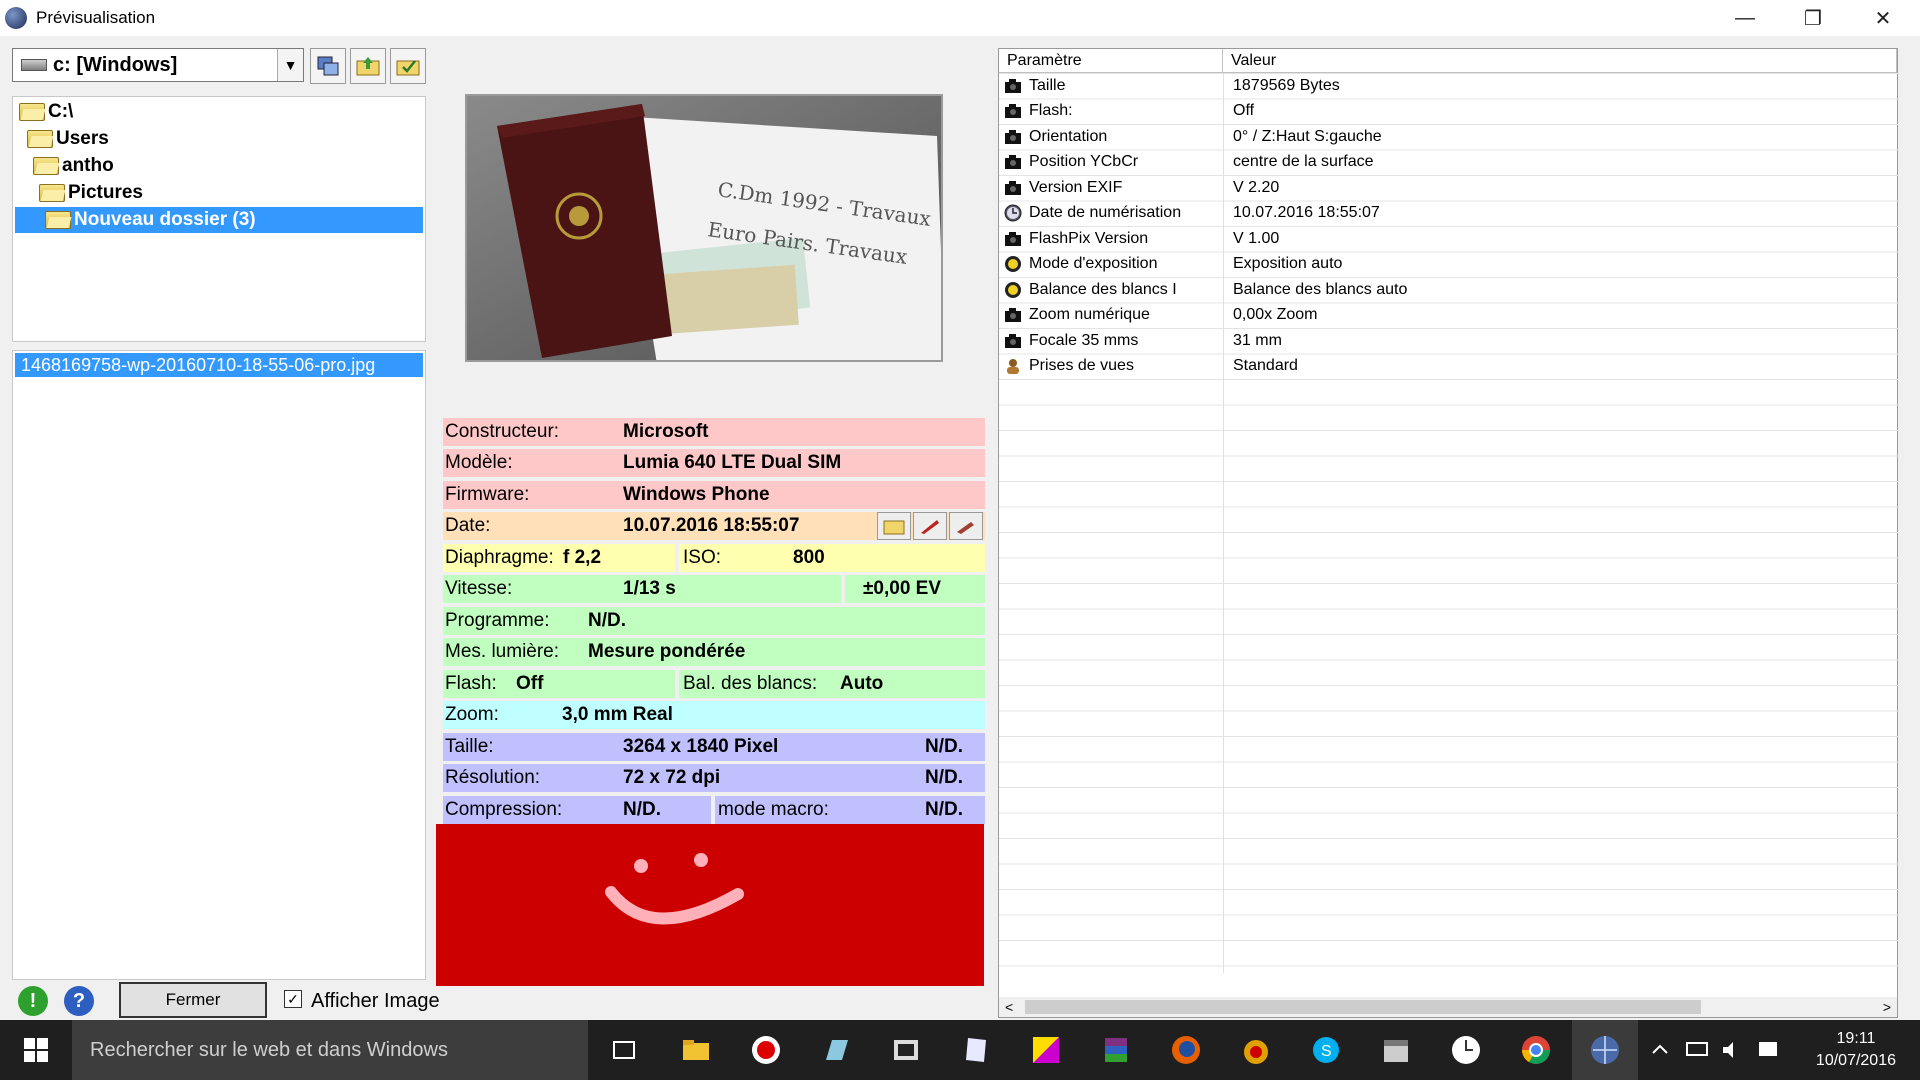  Describe the element at coordinates (976, 1050) in the screenshot. I see `notes-app-icon` at that location.